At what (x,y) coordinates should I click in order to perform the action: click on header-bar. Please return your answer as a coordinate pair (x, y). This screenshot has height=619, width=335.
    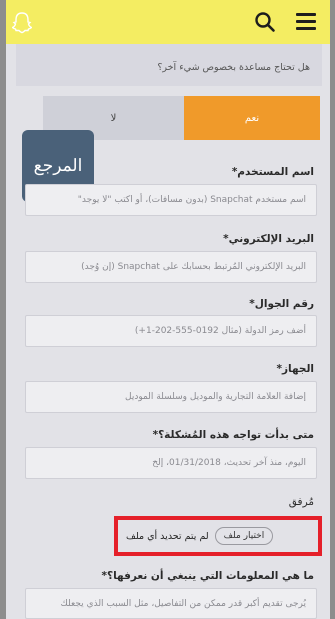
    Looking at the image, I should click on (168, 22).